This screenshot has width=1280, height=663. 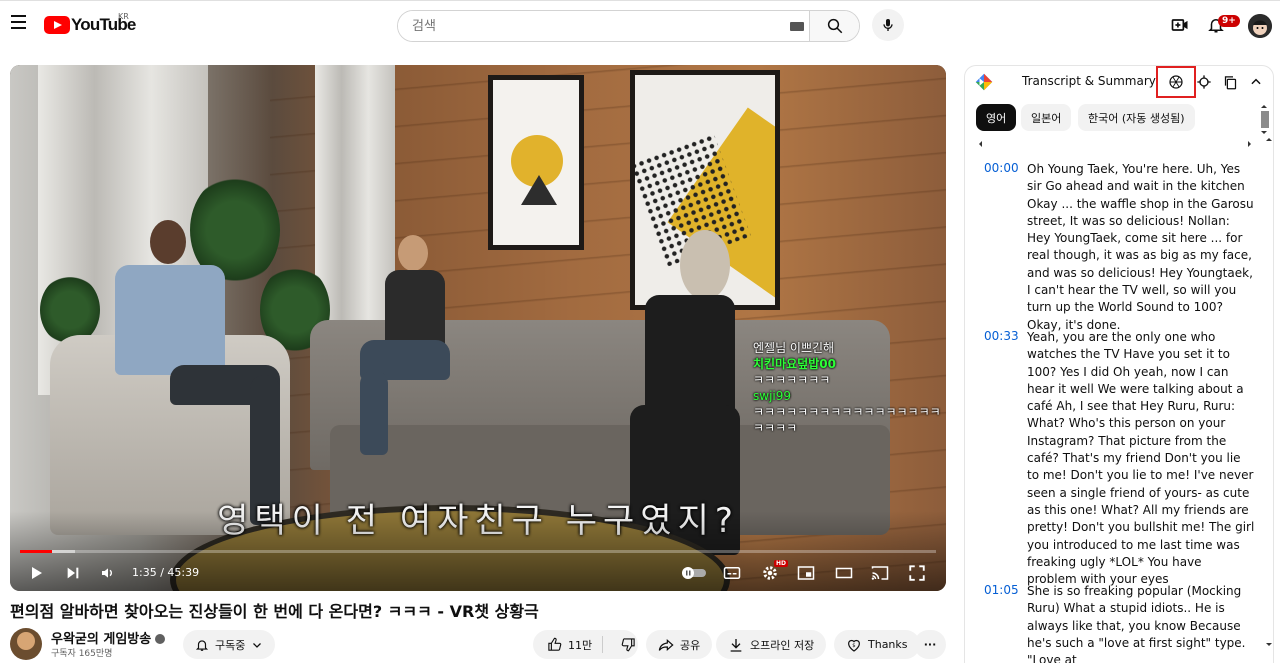 I want to click on language-tab-english: 영어, so click(x=996, y=117).